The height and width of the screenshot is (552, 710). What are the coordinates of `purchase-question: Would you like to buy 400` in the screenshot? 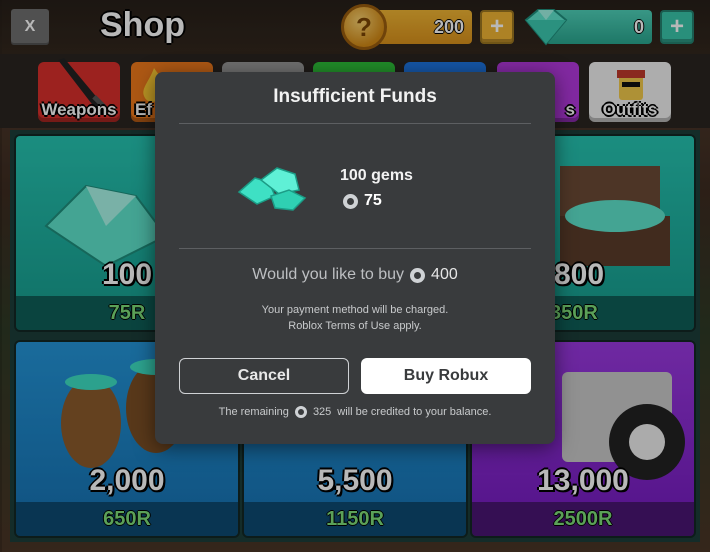 It's located at (355, 275).